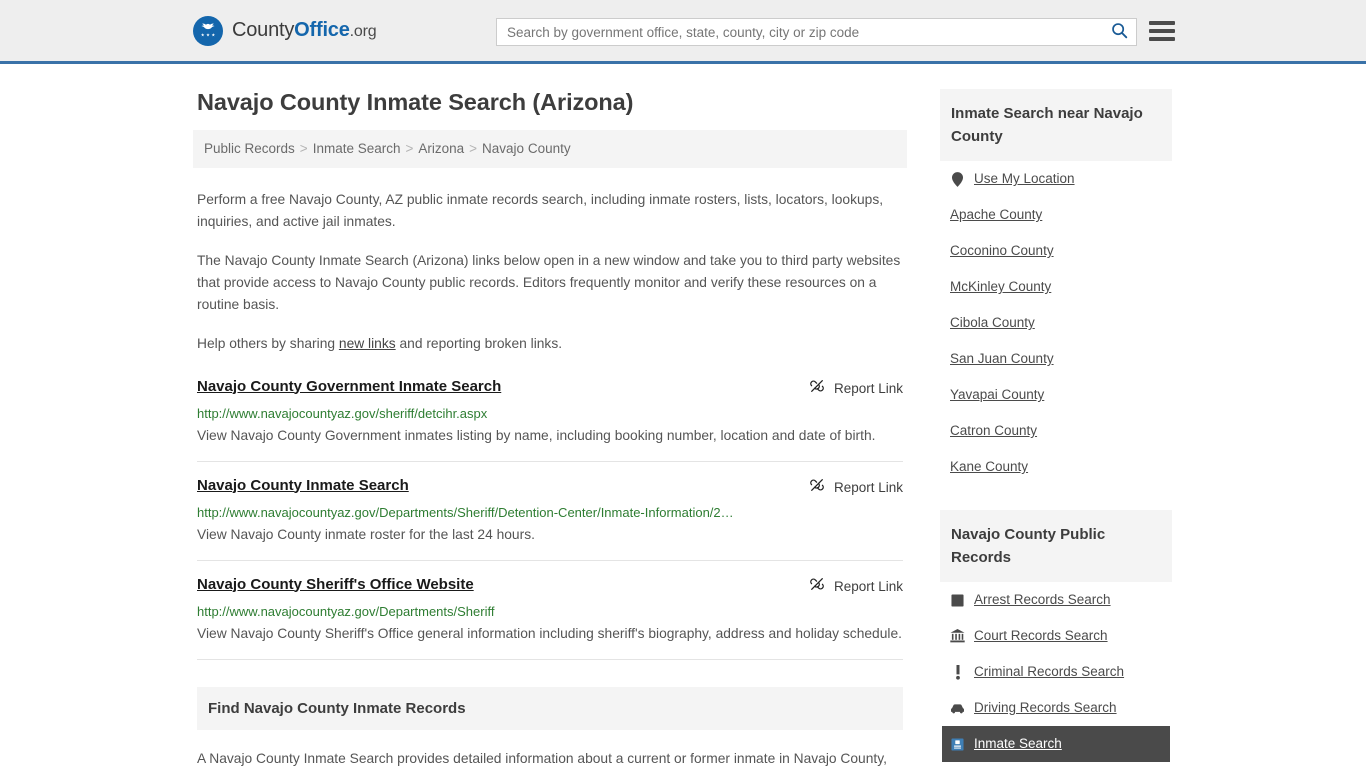 This screenshot has height=768, width=1366. I want to click on find-records-heading: Find Navajo County Inmate Records, so click(550, 708).